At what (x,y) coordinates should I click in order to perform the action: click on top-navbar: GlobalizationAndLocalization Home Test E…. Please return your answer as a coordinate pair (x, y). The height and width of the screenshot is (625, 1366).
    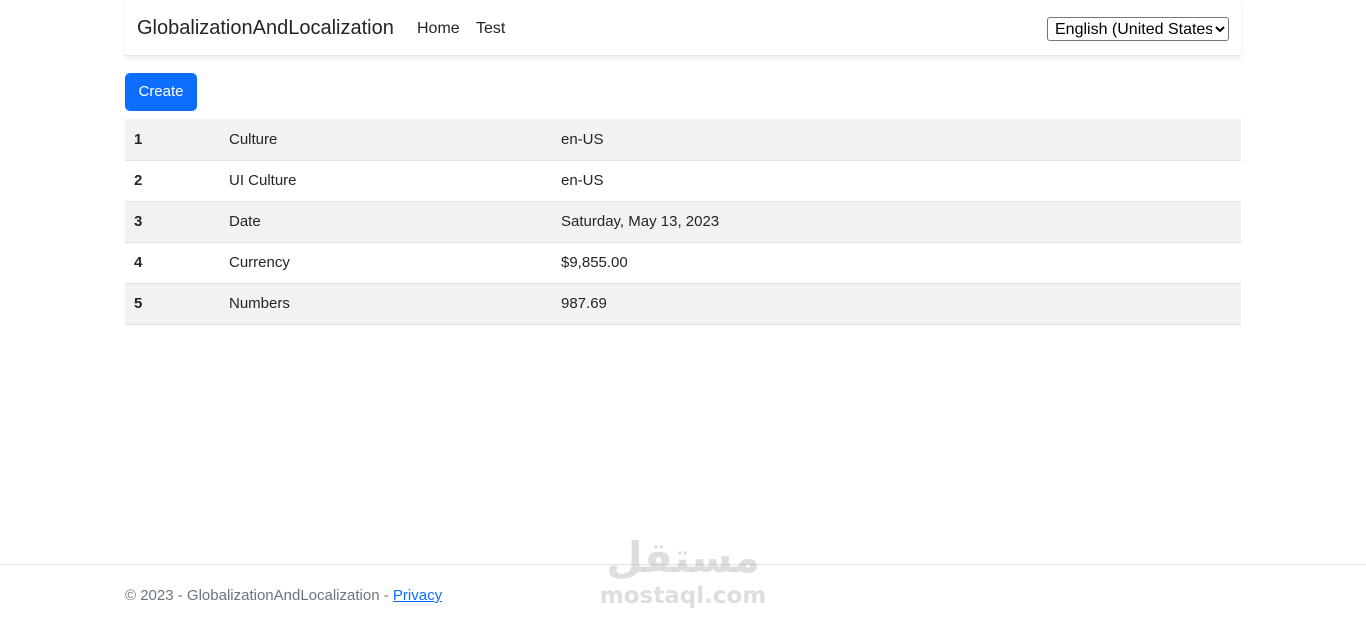
    Looking at the image, I should click on (683, 28).